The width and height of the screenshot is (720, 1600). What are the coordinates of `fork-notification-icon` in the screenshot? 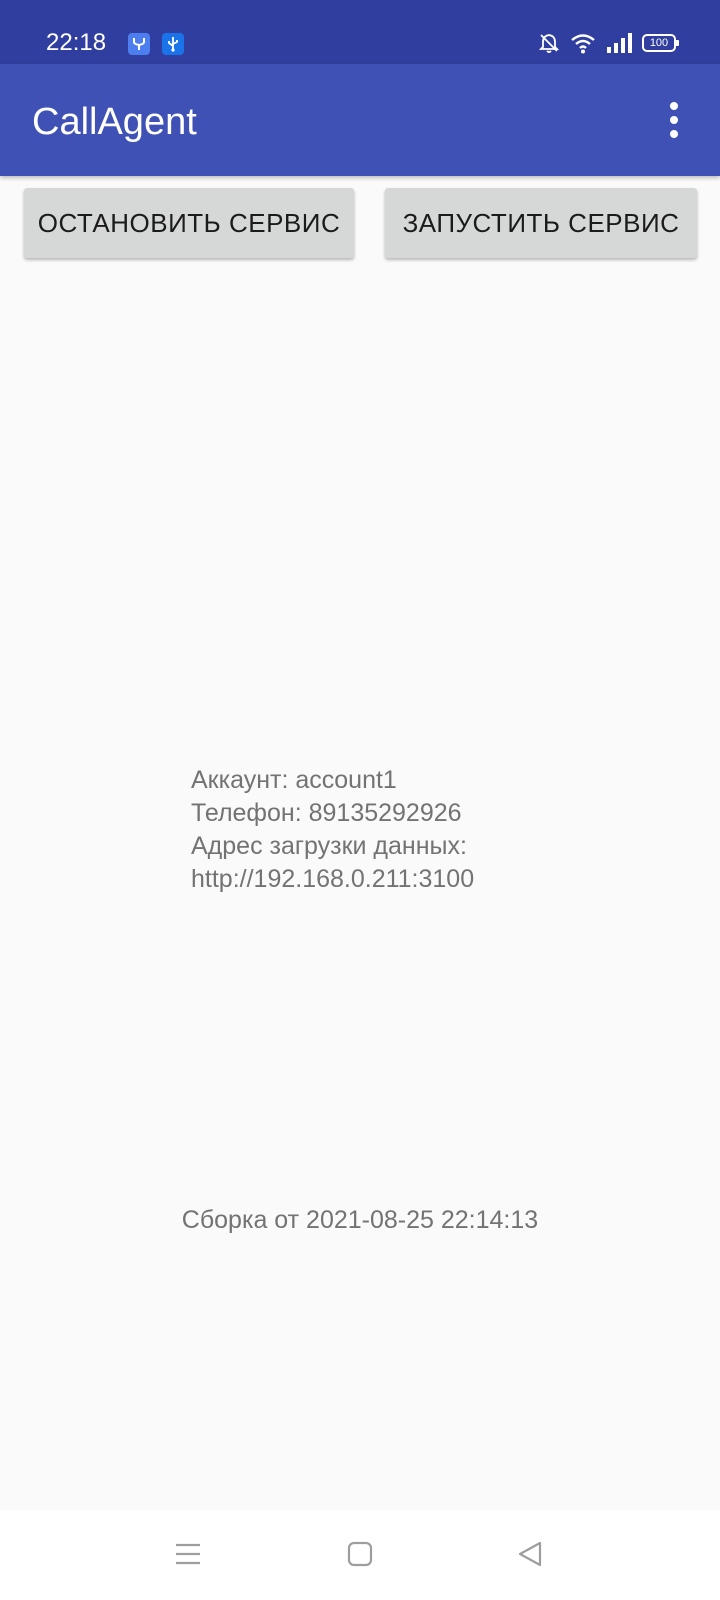 It's located at (139, 44).